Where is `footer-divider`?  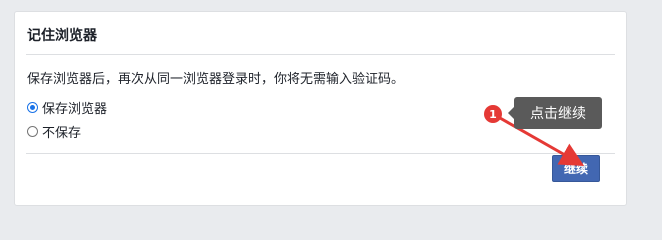 footer-divider is located at coordinates (320, 153).